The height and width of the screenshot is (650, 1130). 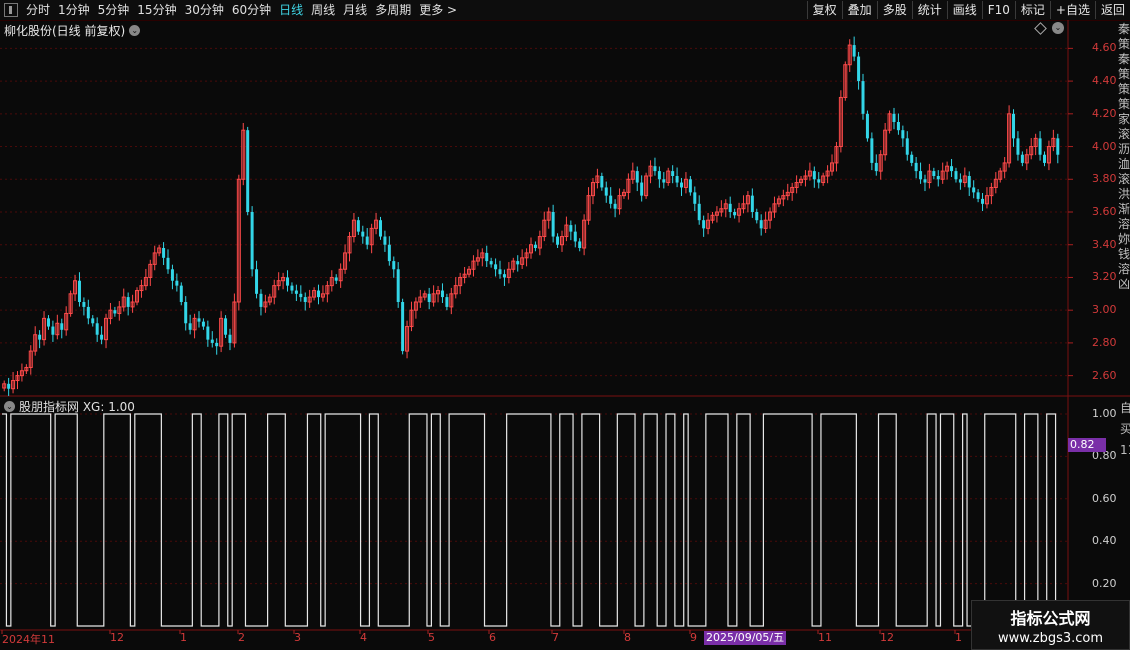 I want to click on indicator-menu-icon: ⌄, so click(x=9, y=406).